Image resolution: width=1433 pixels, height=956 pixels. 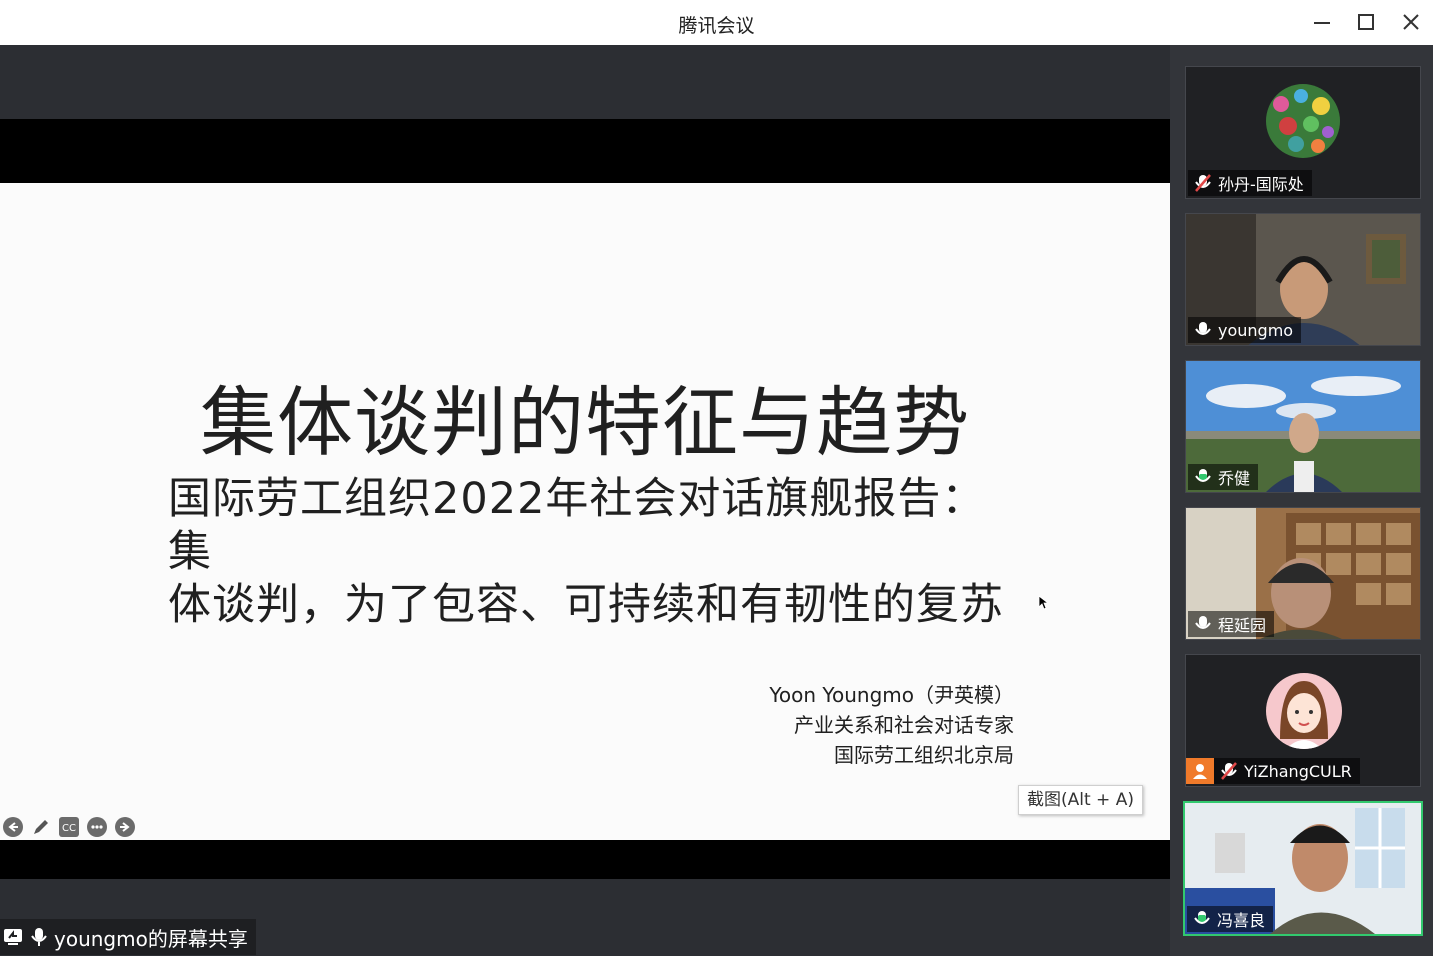 What do you see at coordinates (716, 26) in the screenshot?
I see `window-title: 腾讯会议` at bounding box center [716, 26].